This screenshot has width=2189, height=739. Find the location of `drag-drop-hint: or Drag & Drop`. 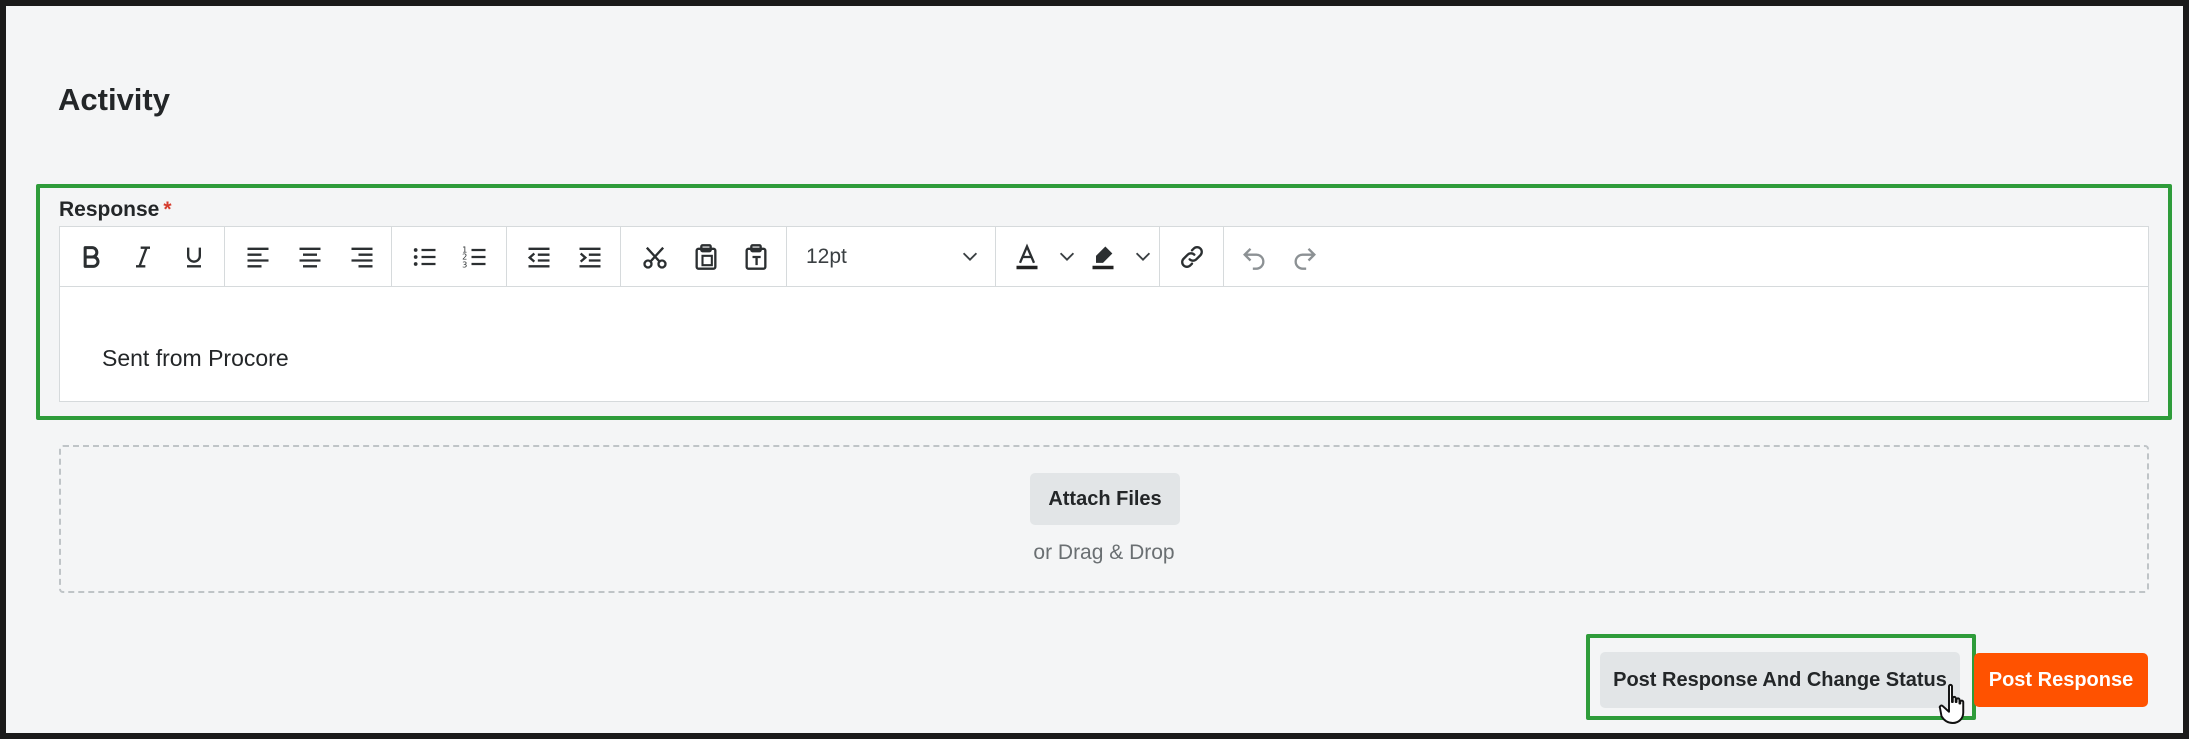

drag-drop-hint: or Drag & Drop is located at coordinates (1104, 552).